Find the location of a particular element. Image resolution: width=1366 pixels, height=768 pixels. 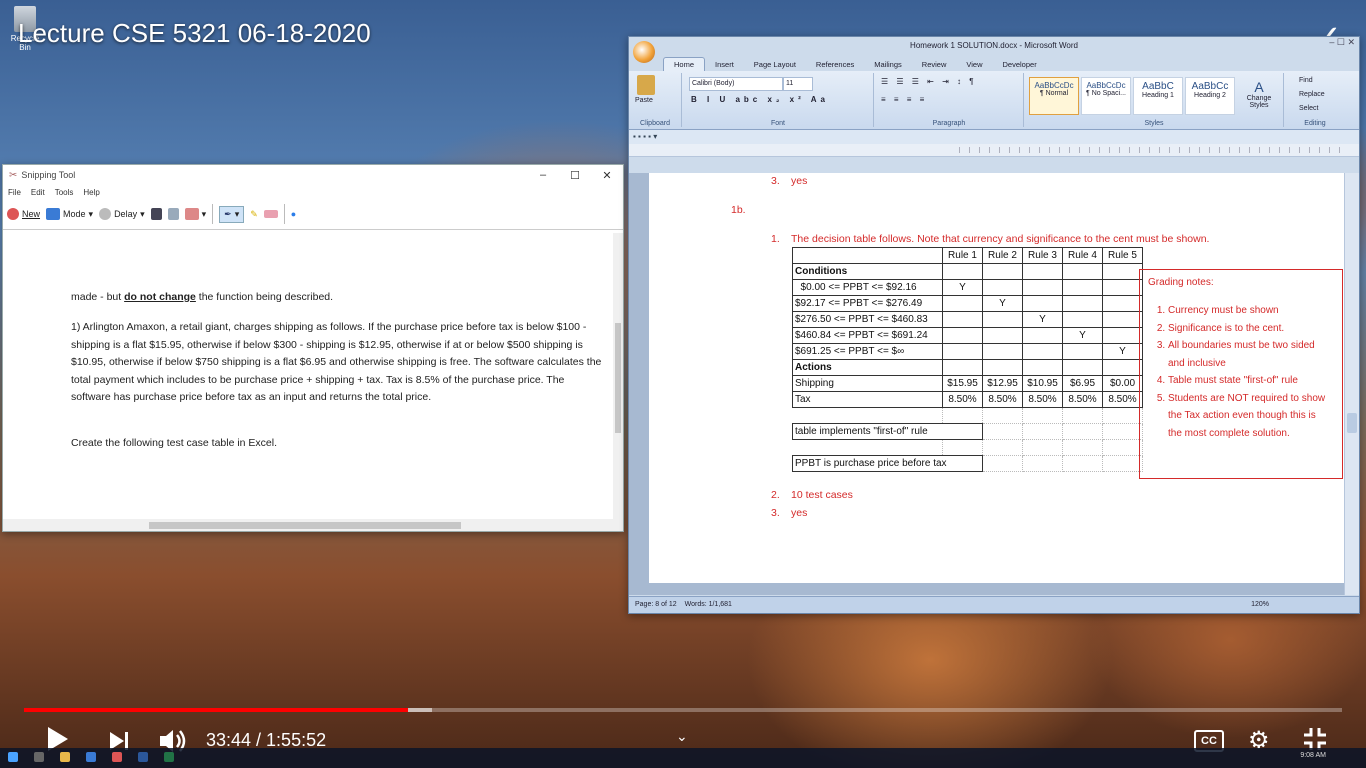

highlighter-button: ✎ is located at coordinates (254, 214).